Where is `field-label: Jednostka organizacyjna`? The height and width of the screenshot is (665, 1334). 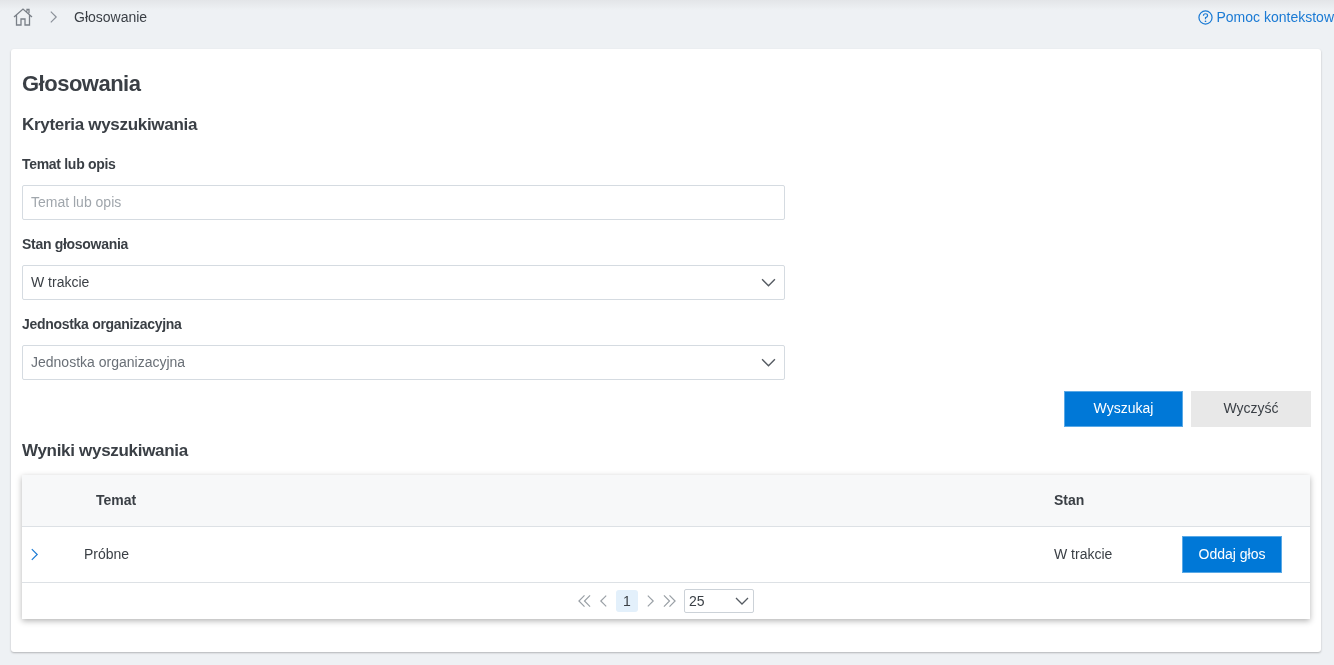 field-label: Jednostka organizacyjna is located at coordinates (102, 324).